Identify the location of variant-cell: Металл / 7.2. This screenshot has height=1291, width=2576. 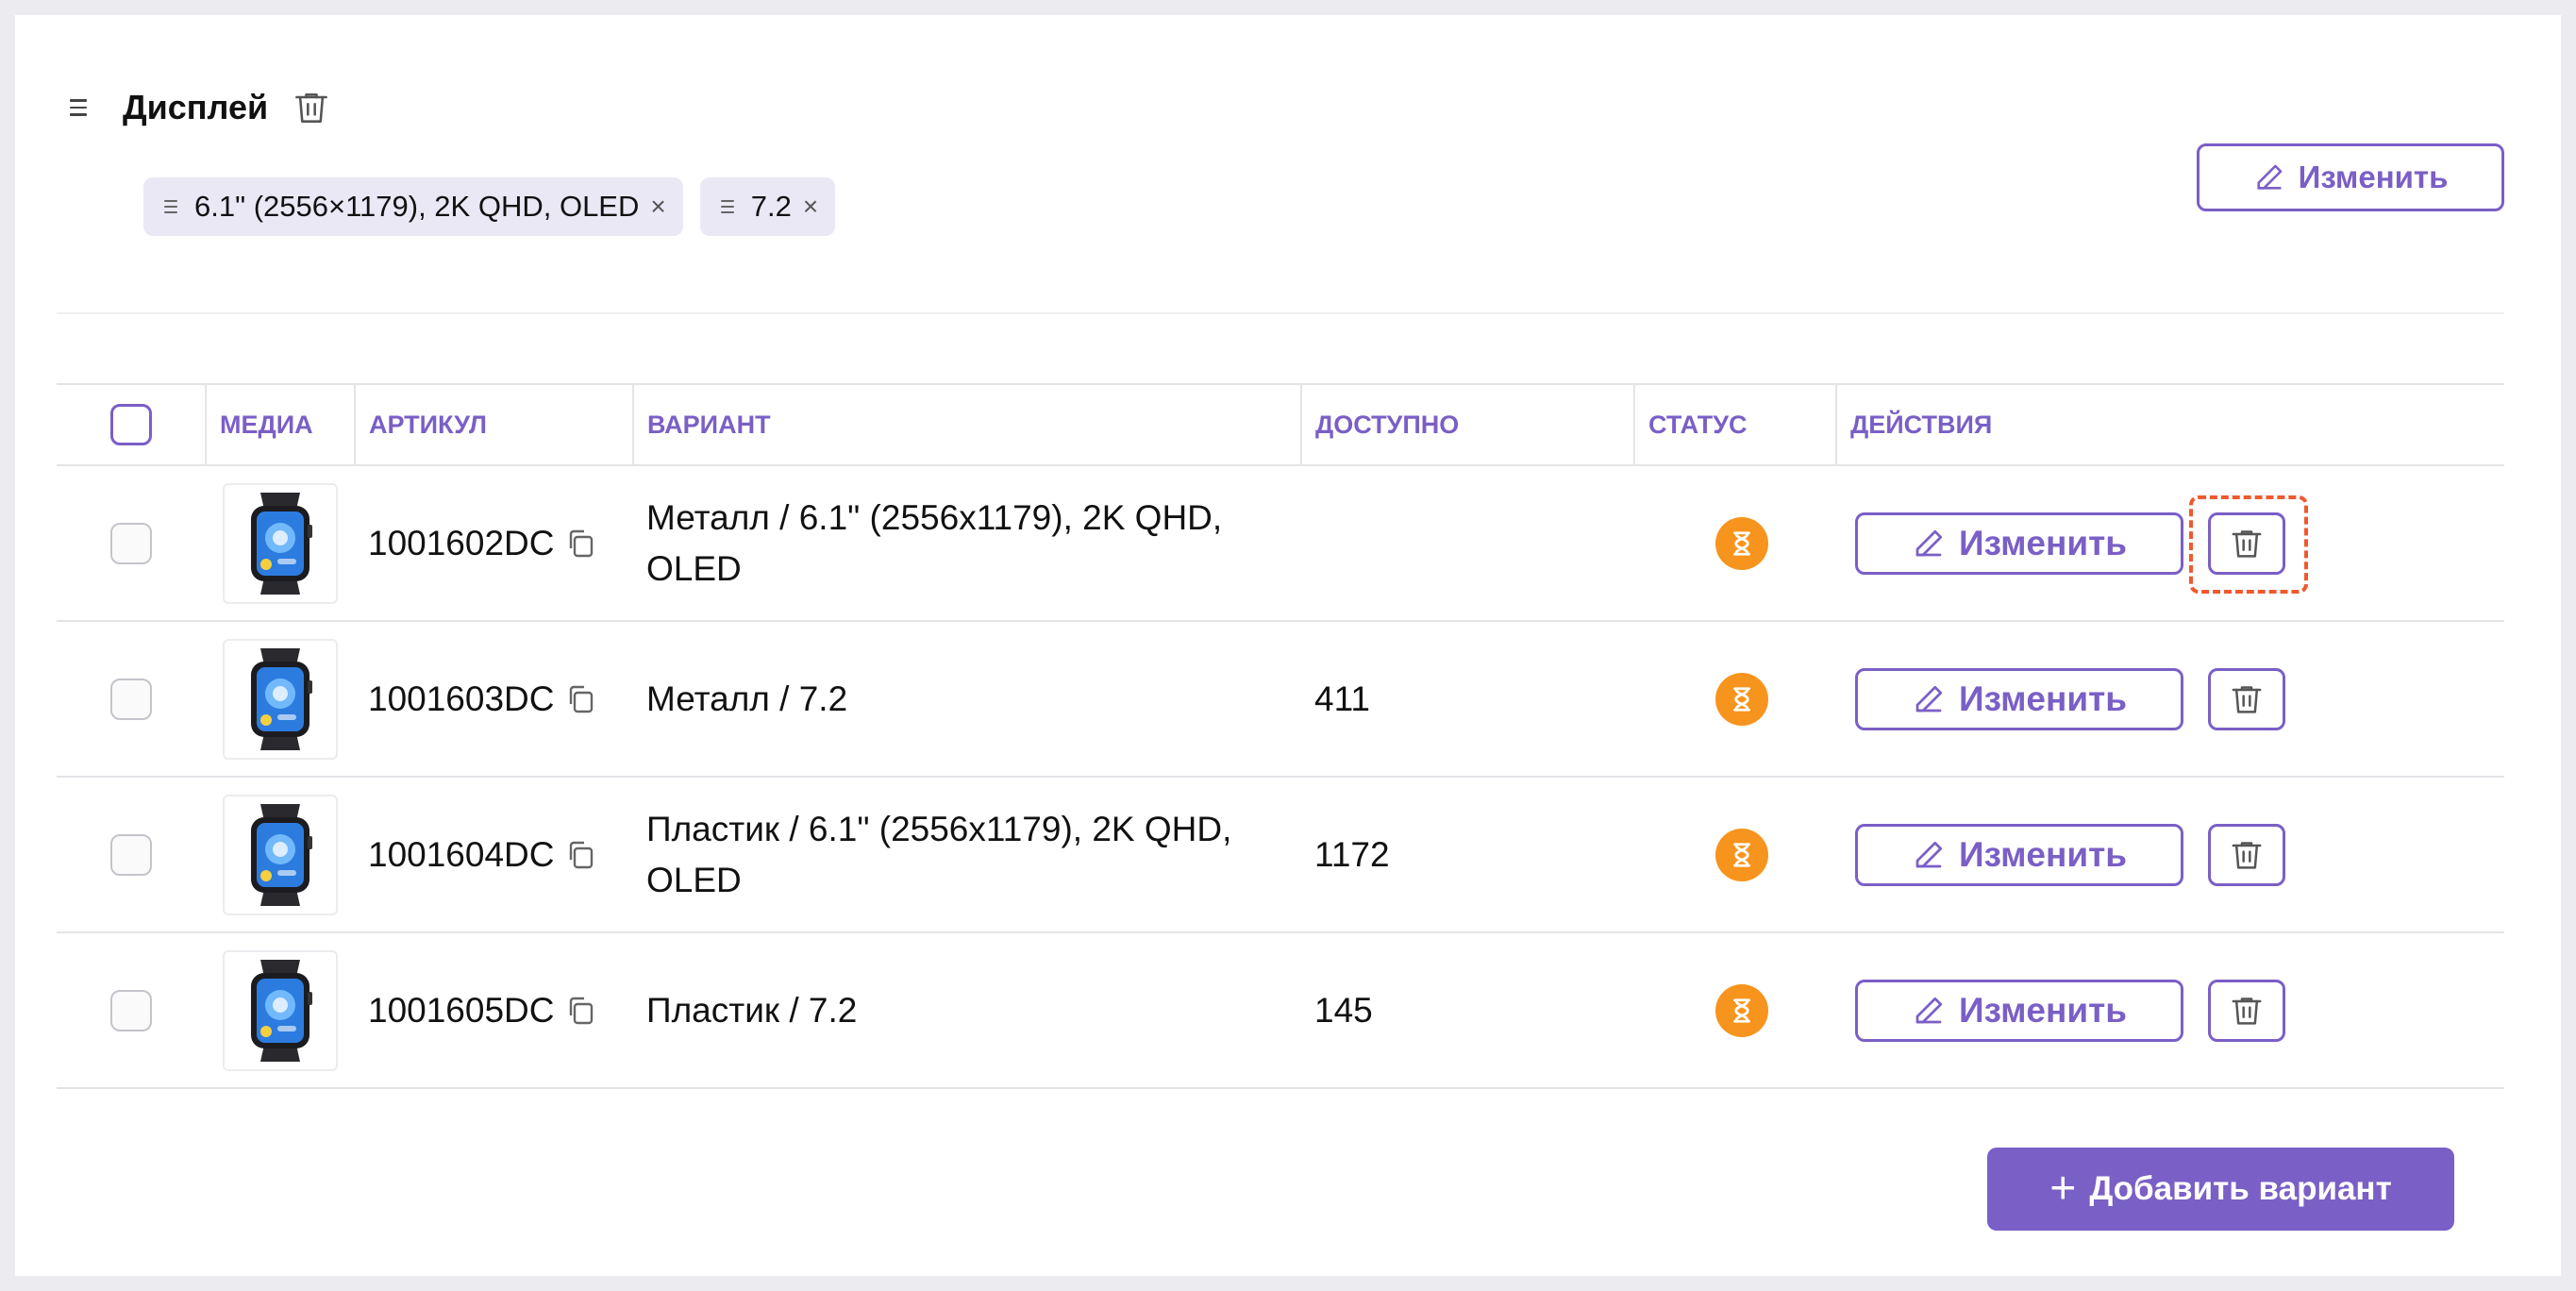
(967, 699).